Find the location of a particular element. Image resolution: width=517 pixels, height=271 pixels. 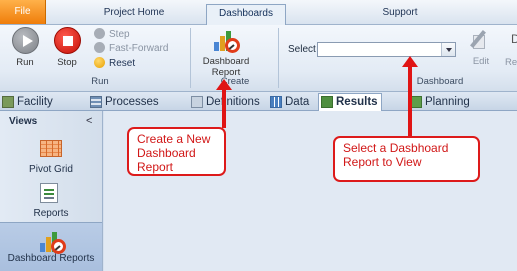

collapse-icon: < is located at coordinates (89, 121).